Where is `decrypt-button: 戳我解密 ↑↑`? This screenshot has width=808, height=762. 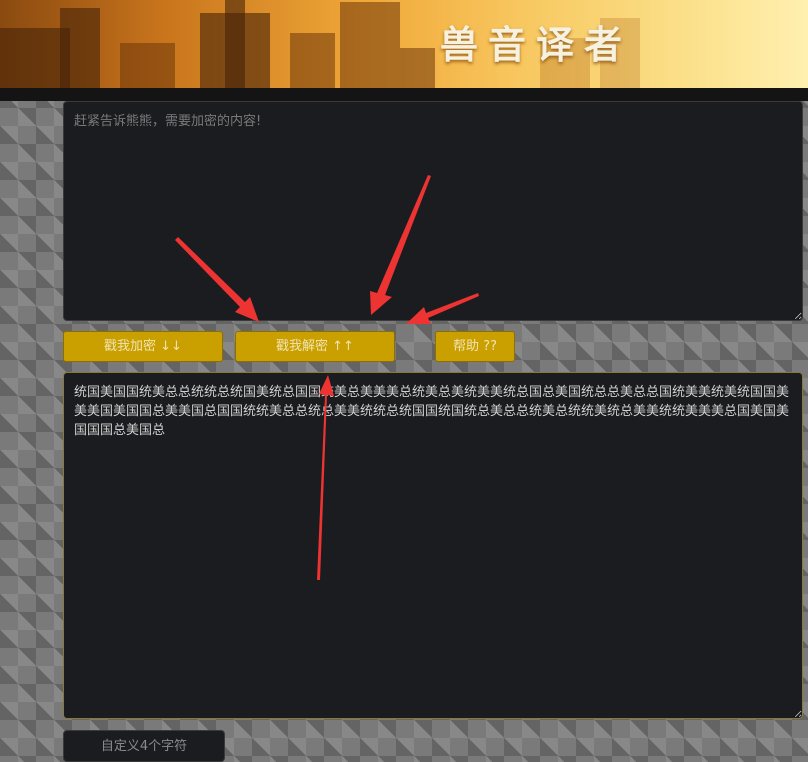
decrypt-button: 戳我解密 ↑↑ is located at coordinates (315, 346).